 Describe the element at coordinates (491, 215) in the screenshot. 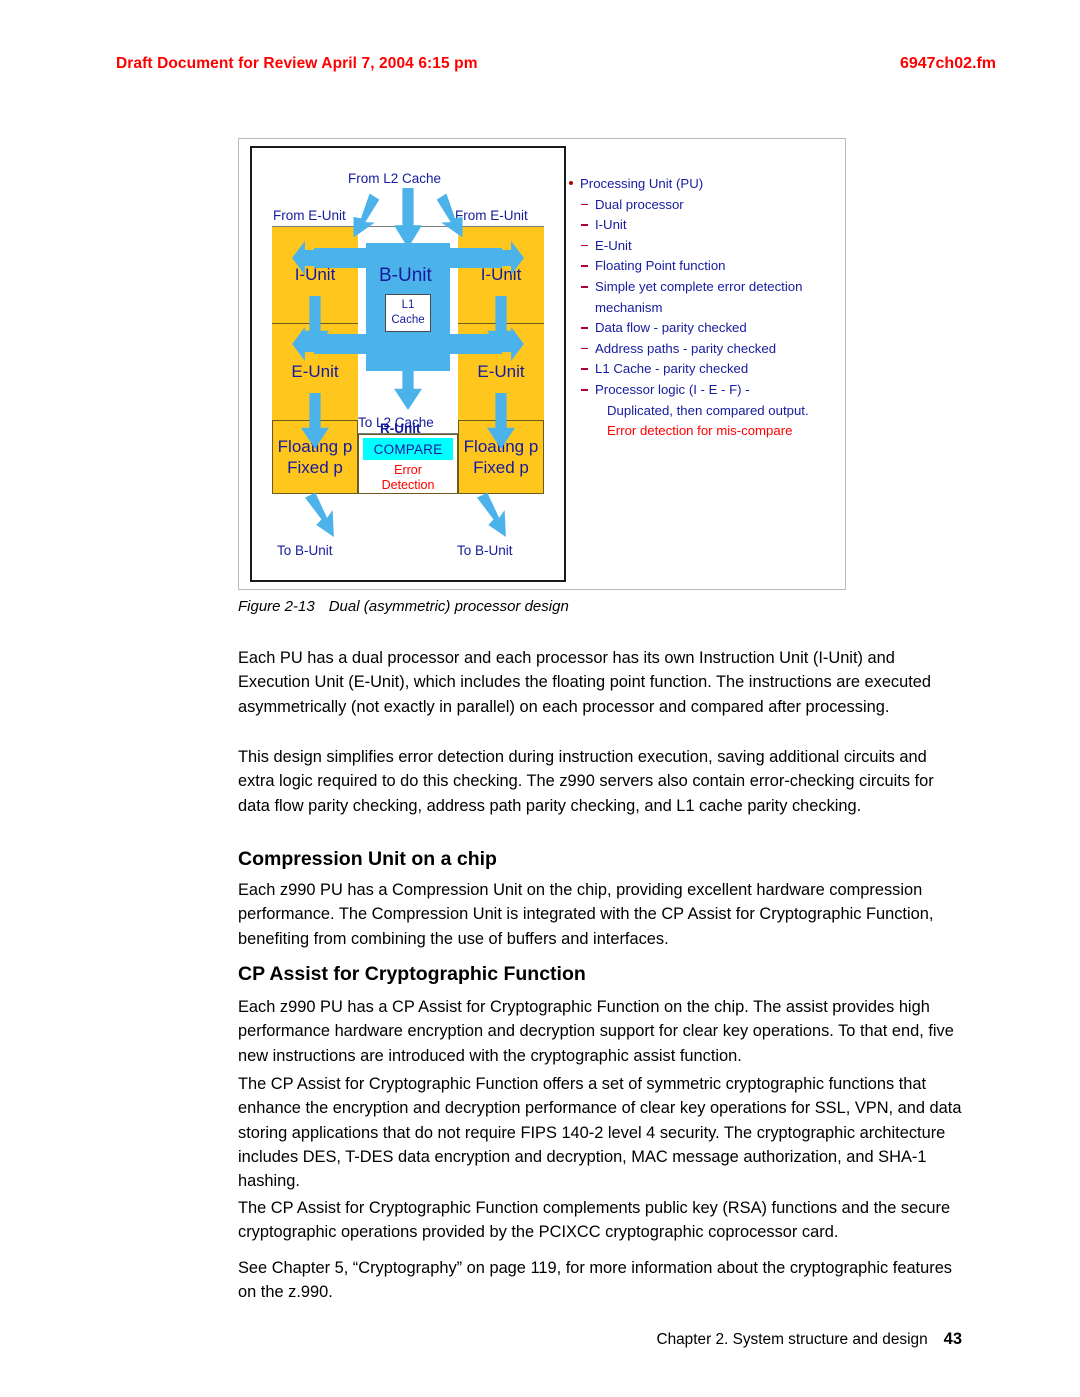

I see `label-from-e-unit-right: From E-Unit` at that location.